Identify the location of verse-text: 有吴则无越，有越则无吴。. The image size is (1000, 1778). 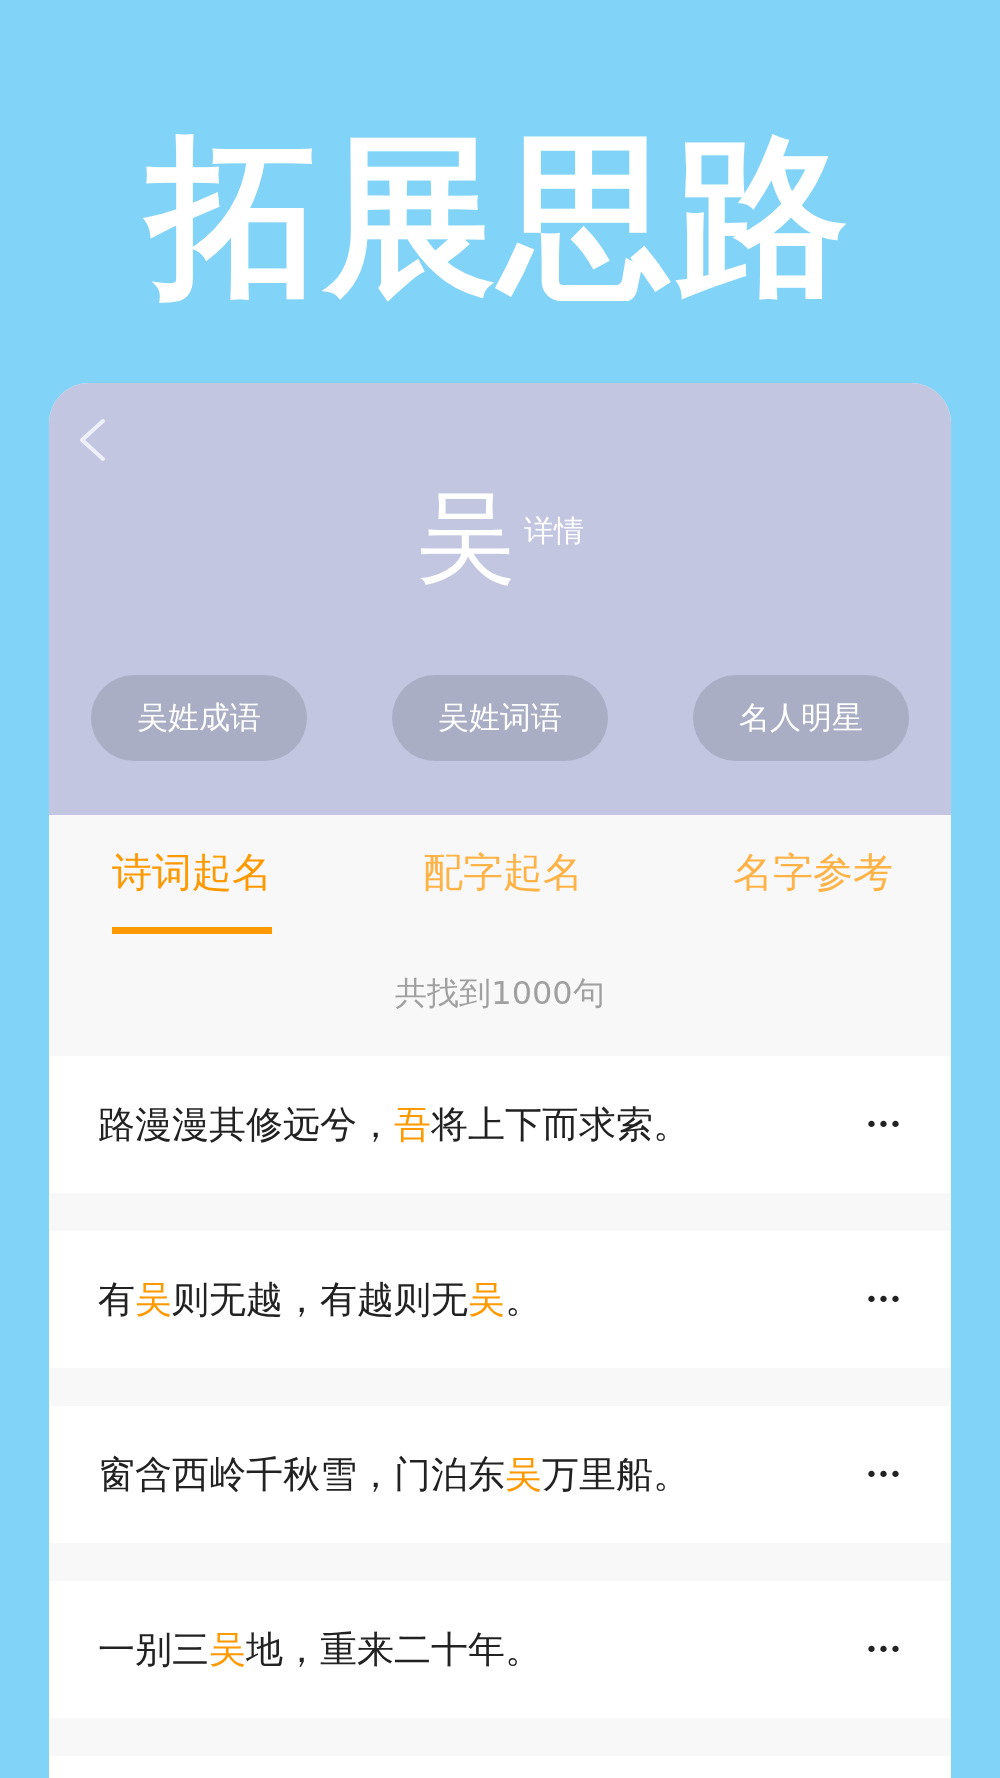
(320, 1299).